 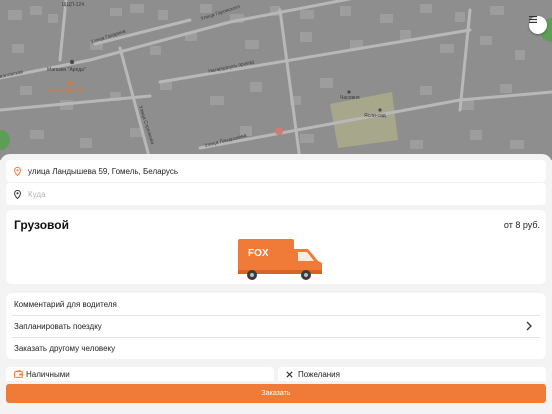 I want to click on payment-method-selector: Наличными, so click(x=140, y=374).